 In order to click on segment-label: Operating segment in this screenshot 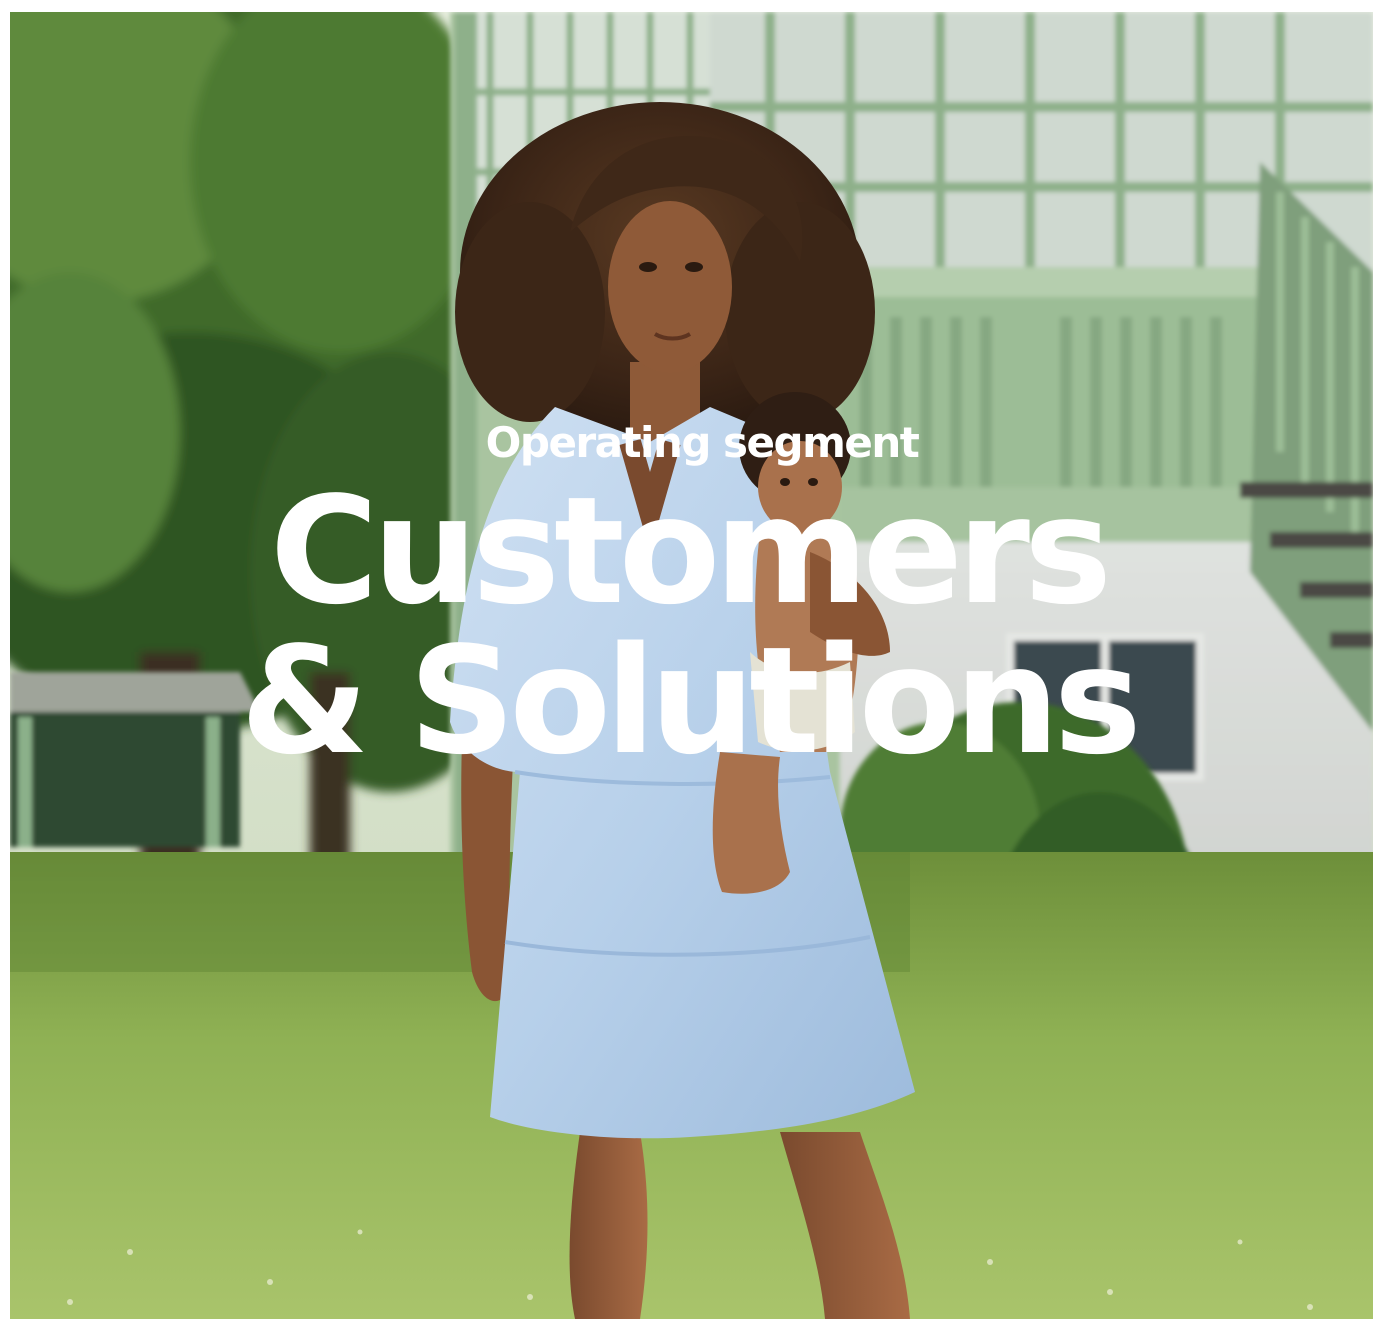, I will do `click(702, 442)`.